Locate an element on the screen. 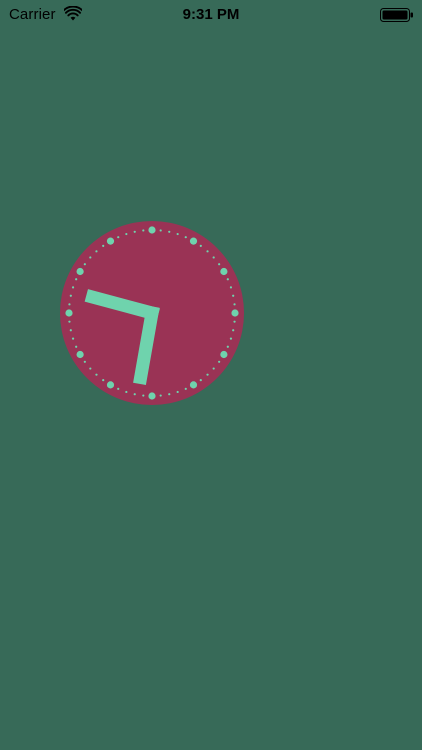 This screenshot has height=750, width=422. analog-clock is located at coordinates (152, 313).